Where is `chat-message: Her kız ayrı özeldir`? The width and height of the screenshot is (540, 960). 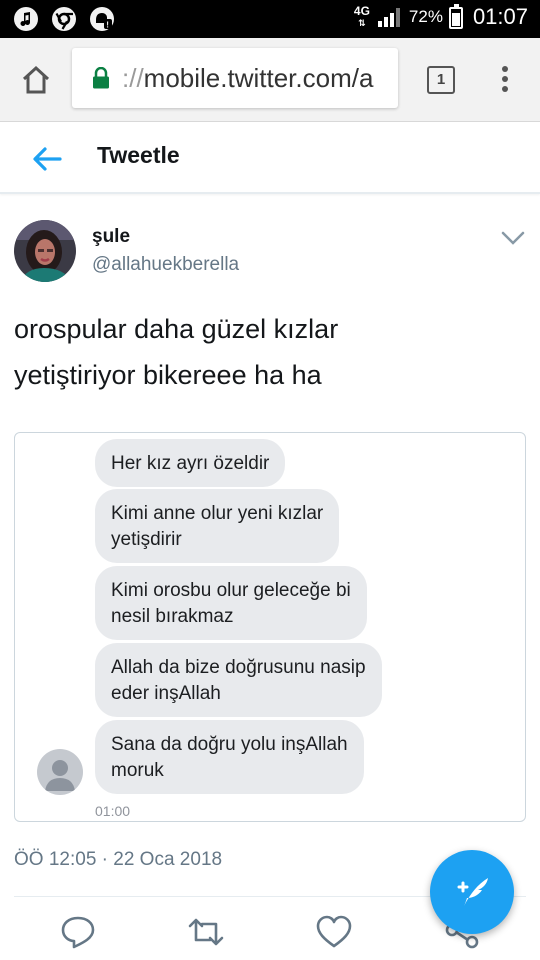
chat-message: Her kız ayrı özeldir is located at coordinates (190, 463).